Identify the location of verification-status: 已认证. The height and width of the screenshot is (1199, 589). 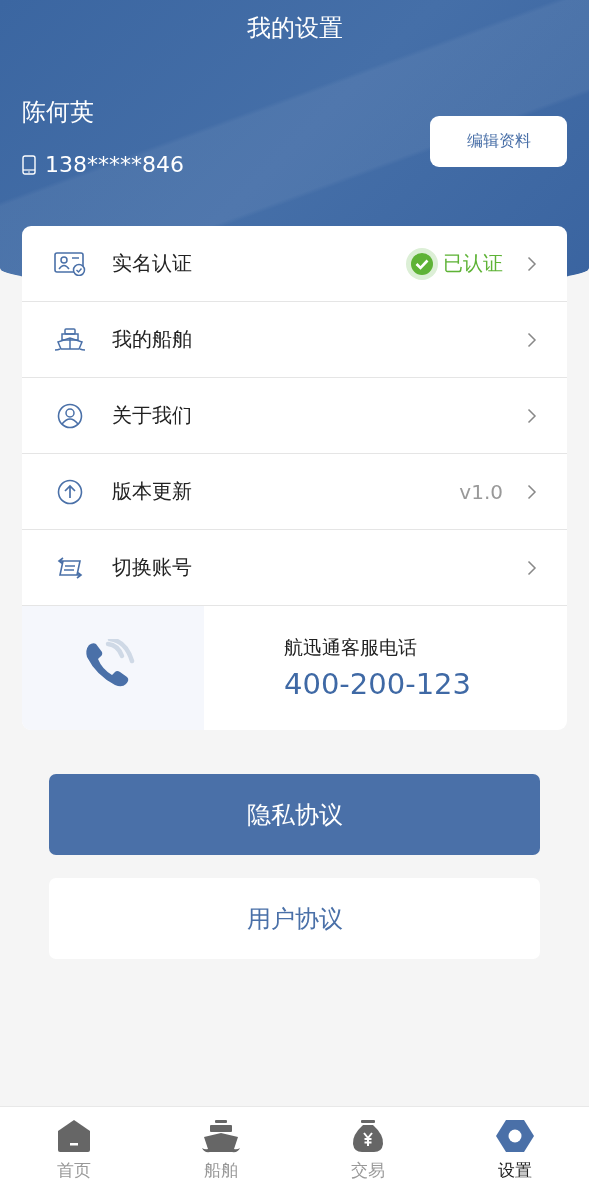
(473, 263).